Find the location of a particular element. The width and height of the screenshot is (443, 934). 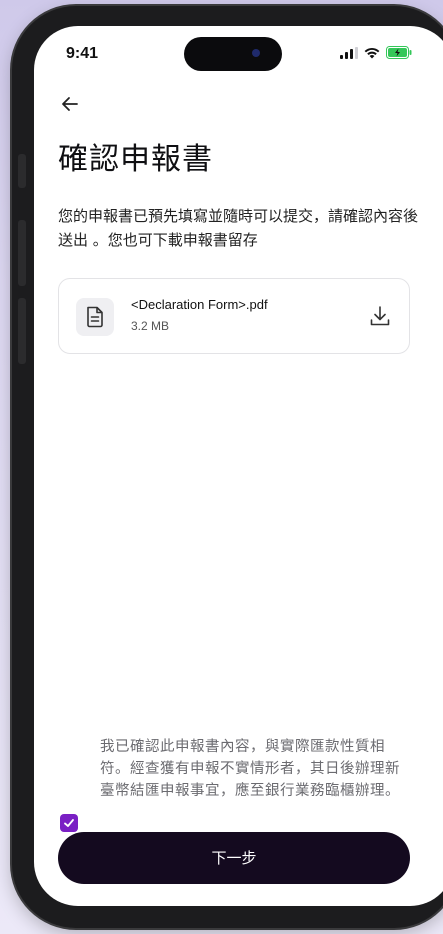

status-icons is located at coordinates (376, 52).